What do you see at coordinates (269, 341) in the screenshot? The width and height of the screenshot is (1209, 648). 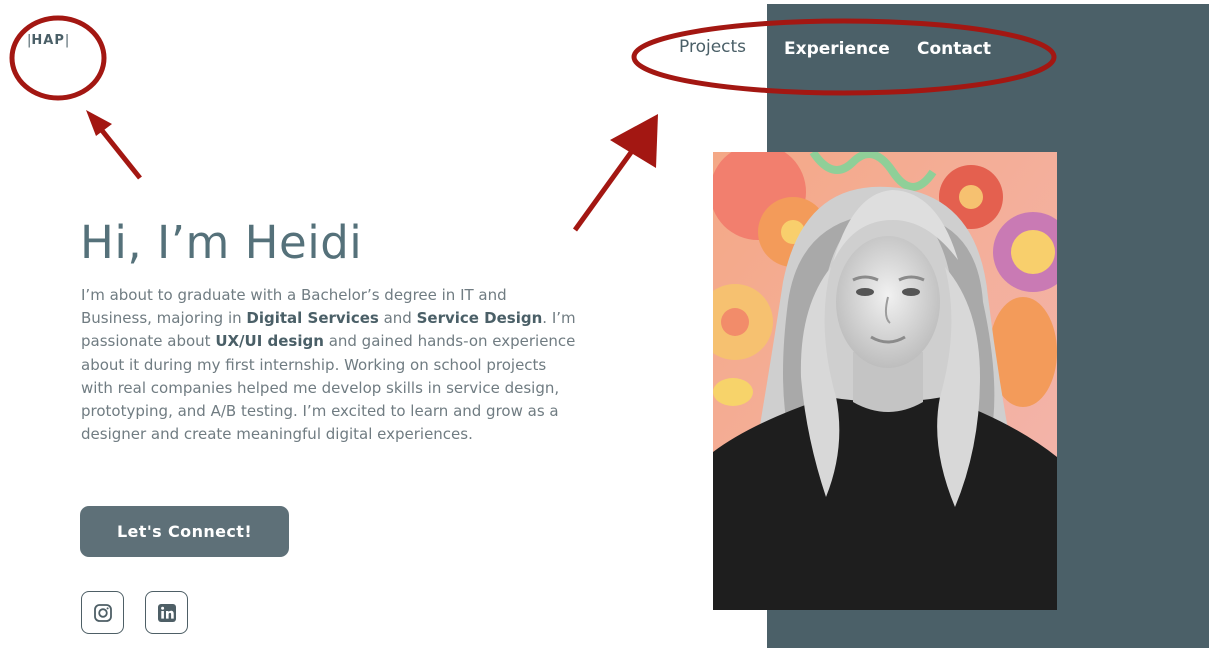 I see `intro-highlight-uxui: UX/UI design` at bounding box center [269, 341].